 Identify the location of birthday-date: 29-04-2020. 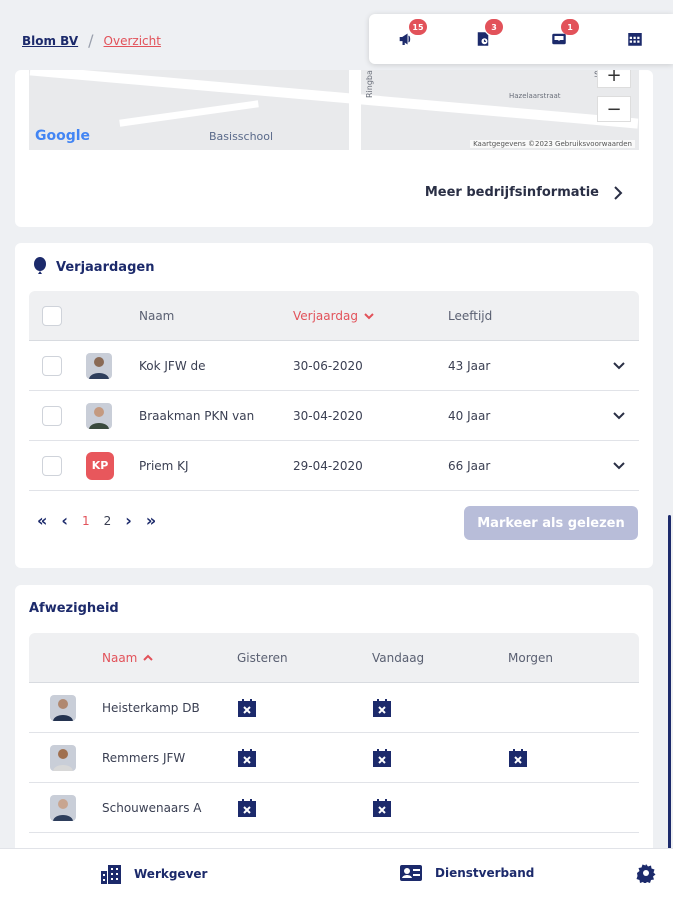
(328, 465).